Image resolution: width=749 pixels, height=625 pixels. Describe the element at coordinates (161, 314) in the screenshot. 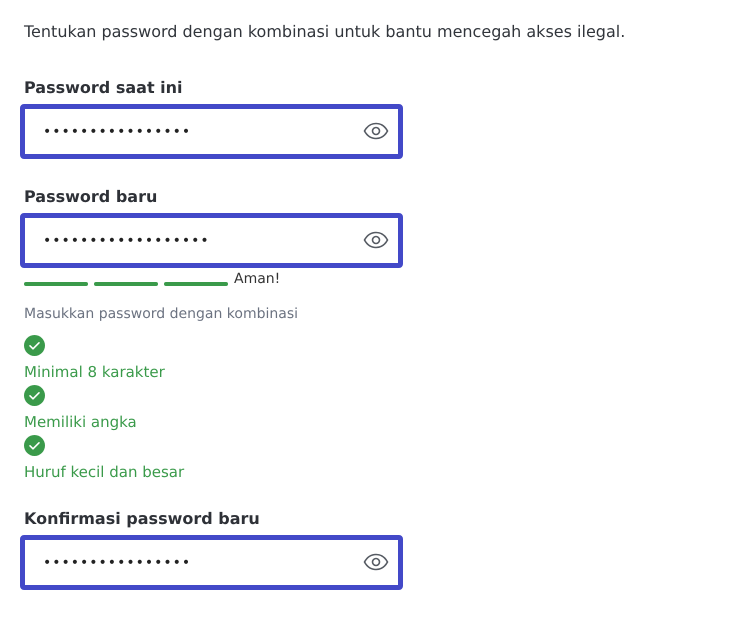

I see `hint-text: Masukkan password dengan kombinasi` at that location.